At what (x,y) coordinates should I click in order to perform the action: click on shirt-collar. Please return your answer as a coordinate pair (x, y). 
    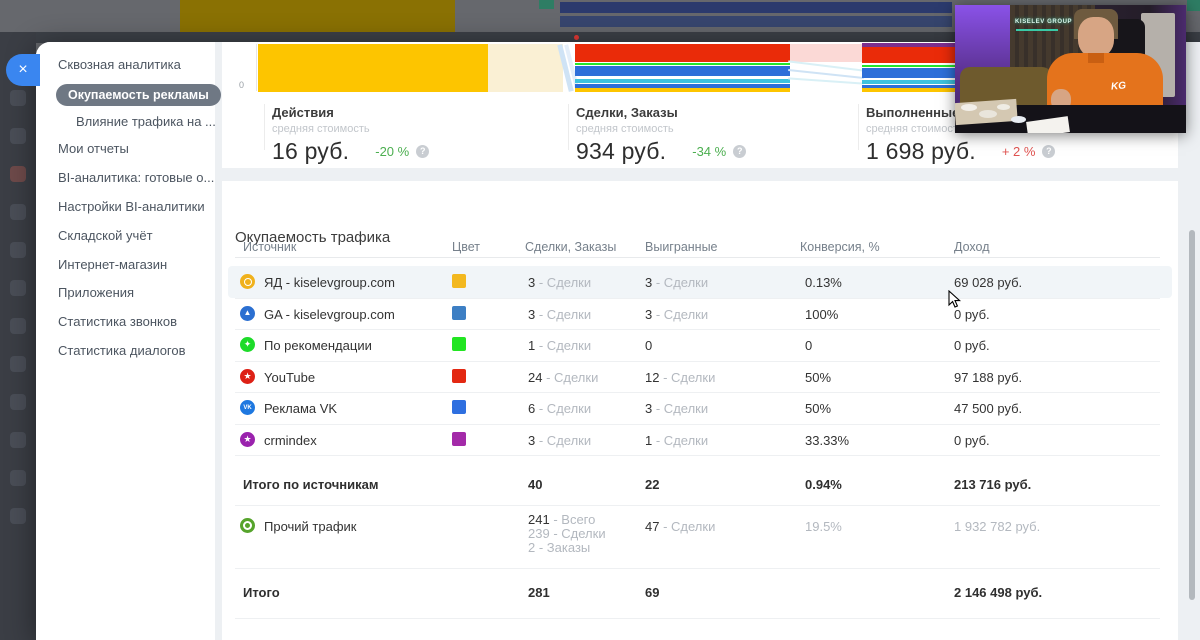
    Looking at the image, I should click on (1096, 58).